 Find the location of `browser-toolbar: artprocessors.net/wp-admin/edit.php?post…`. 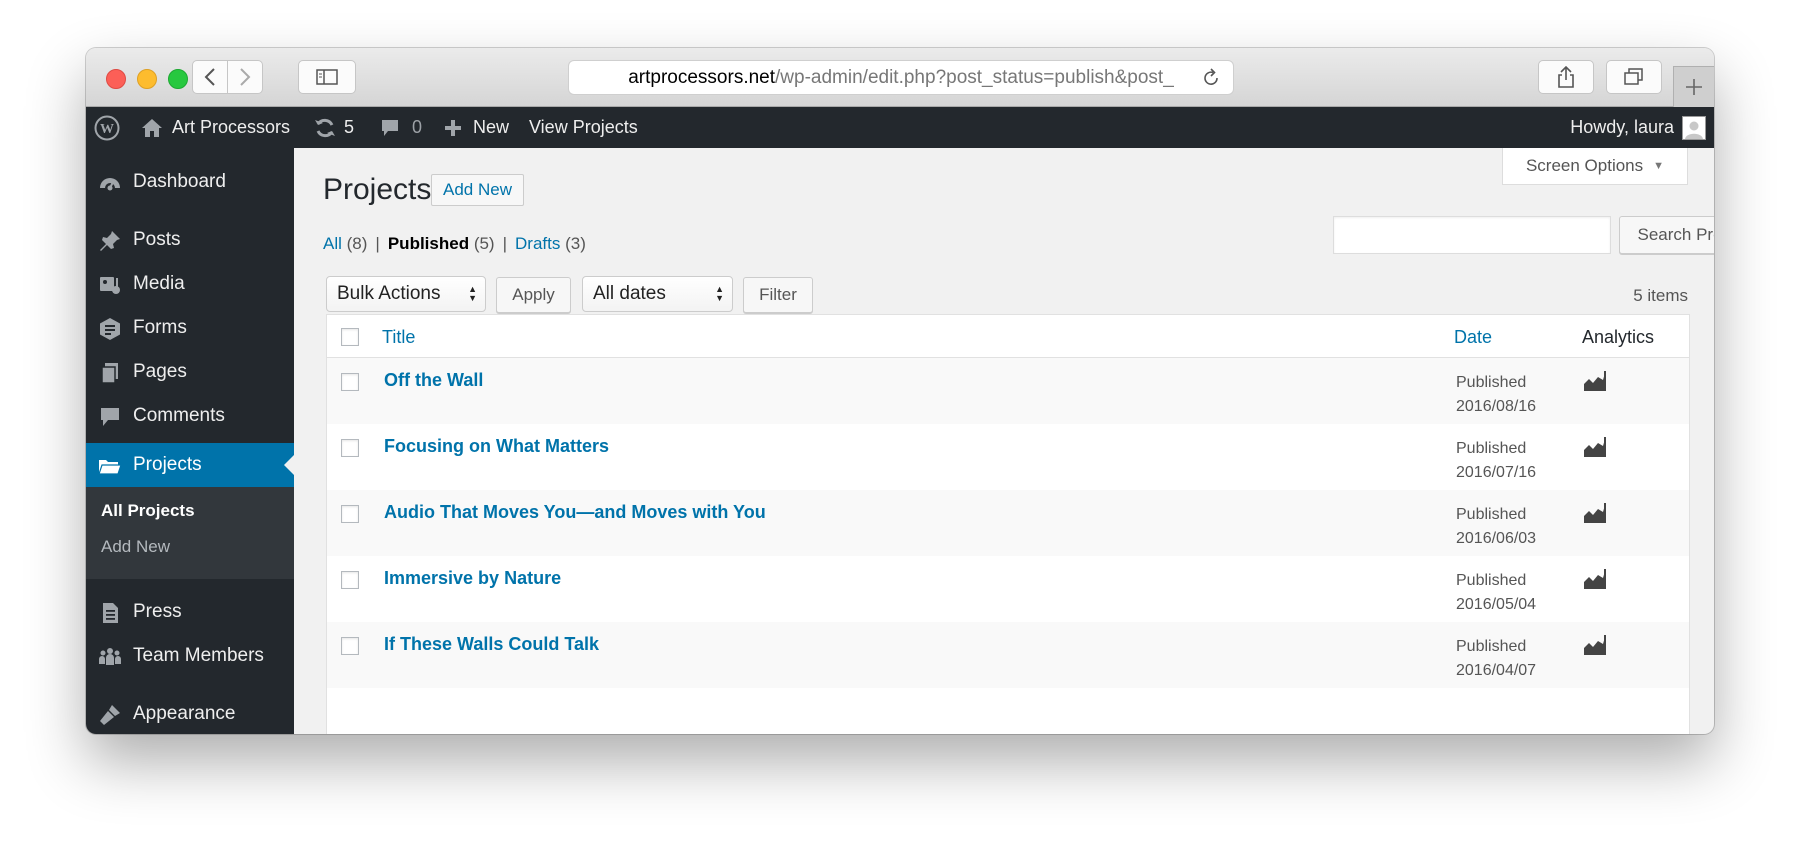

browser-toolbar: artprocessors.net/wp-admin/edit.php?post… is located at coordinates (900, 77).